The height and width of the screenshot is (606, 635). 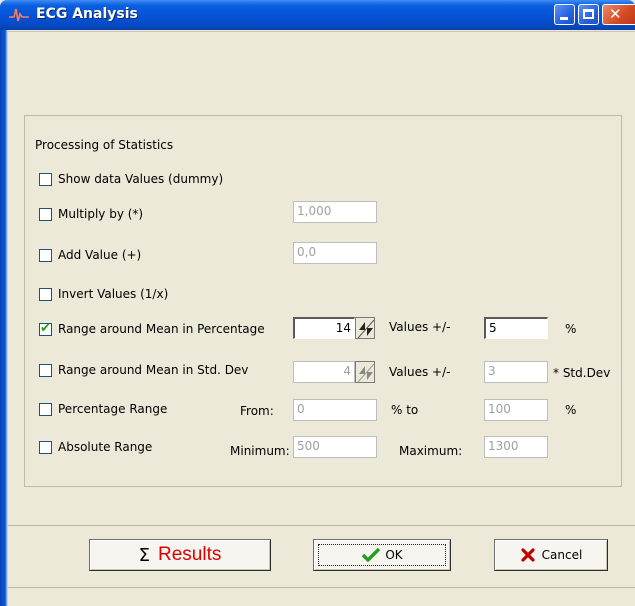 I want to click on window-frame, so click(x=4, y=318).